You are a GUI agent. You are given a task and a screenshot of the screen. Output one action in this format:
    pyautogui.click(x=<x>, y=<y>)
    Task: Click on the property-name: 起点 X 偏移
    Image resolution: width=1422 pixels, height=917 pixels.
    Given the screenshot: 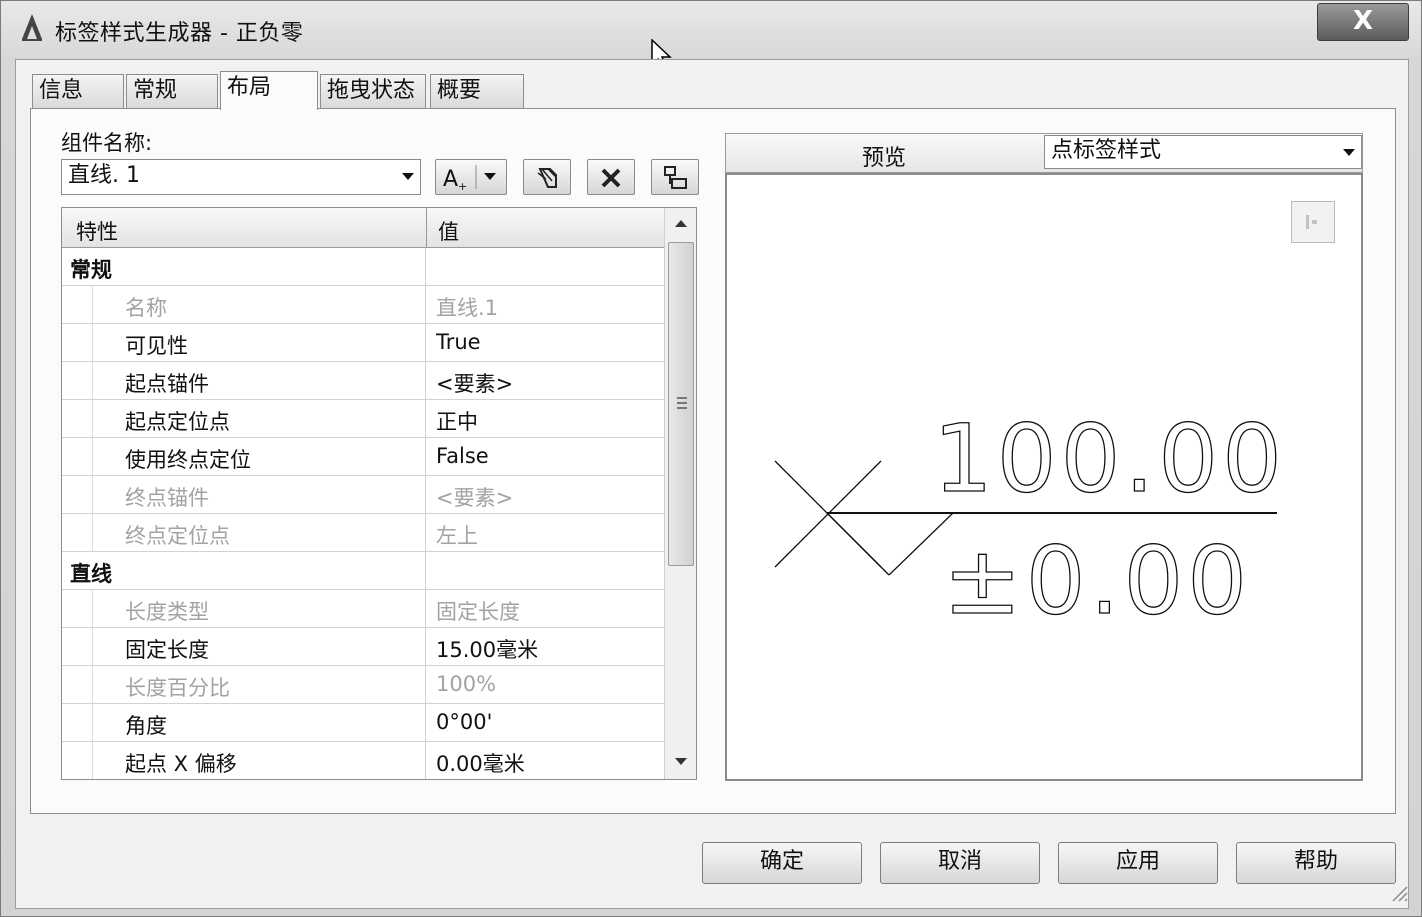 What is the action you would take?
    pyautogui.click(x=181, y=764)
    